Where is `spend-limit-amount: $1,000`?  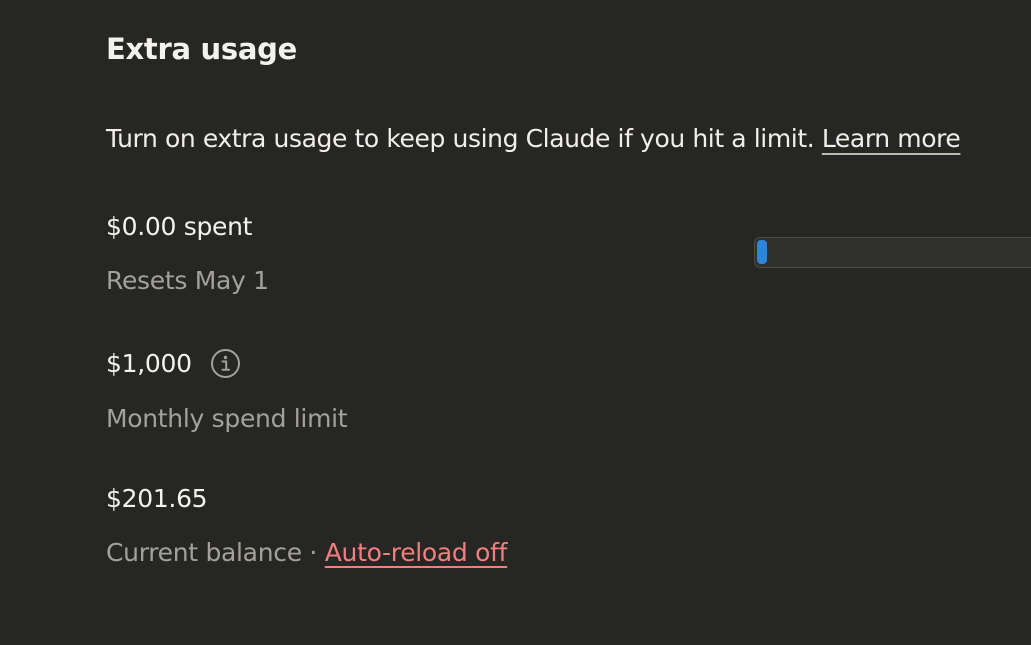 spend-limit-amount: $1,000 is located at coordinates (149, 363).